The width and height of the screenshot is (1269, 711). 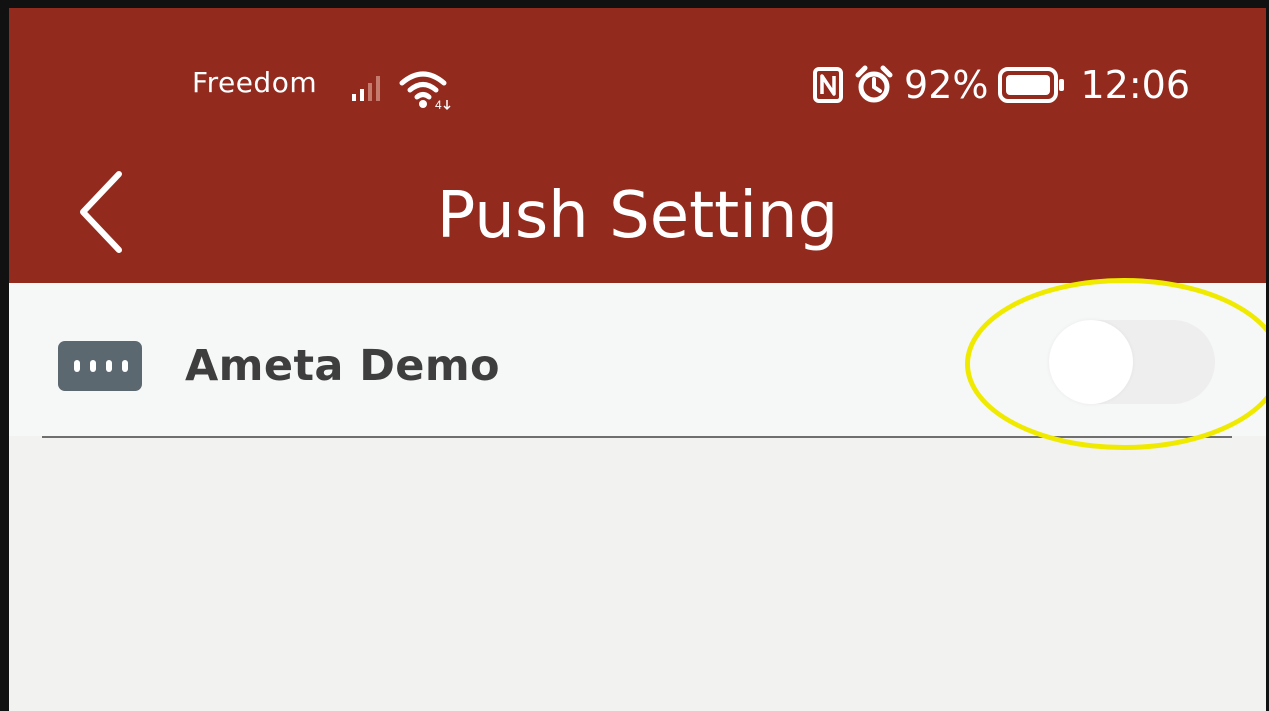 I want to click on status-bar: Freedom 4 92% 12:06, so click(x=637, y=86).